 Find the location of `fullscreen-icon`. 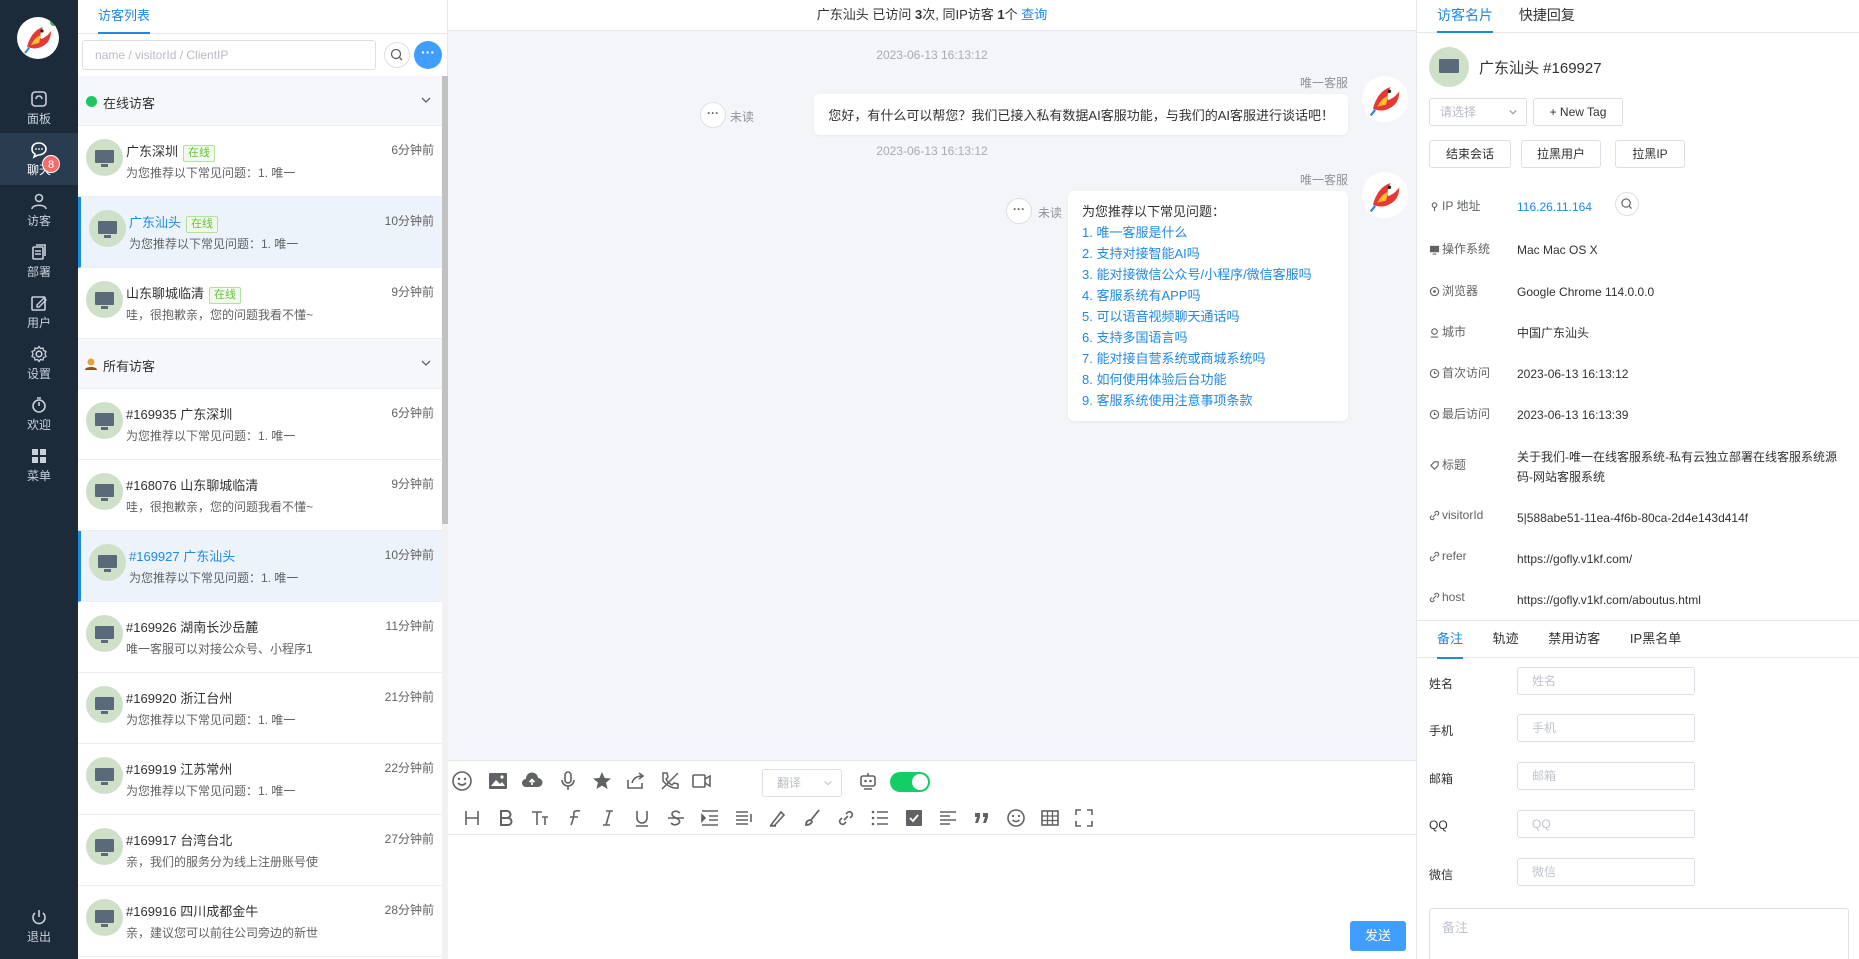

fullscreen-icon is located at coordinates (1084, 818).